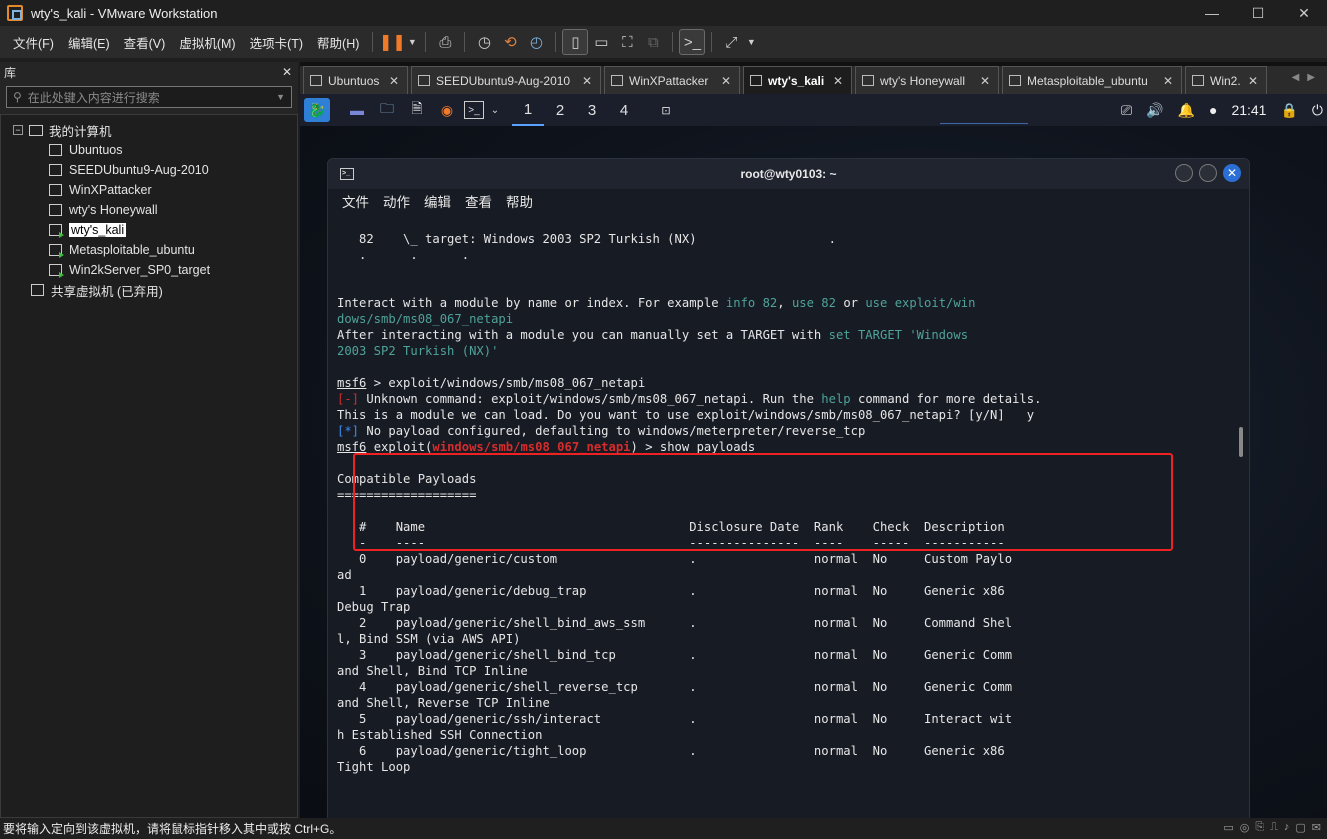  Describe the element at coordinates (1092, 80) in the screenshot. I see `tab-metasploitable: Metasploitable_ubuntu ✕` at that location.